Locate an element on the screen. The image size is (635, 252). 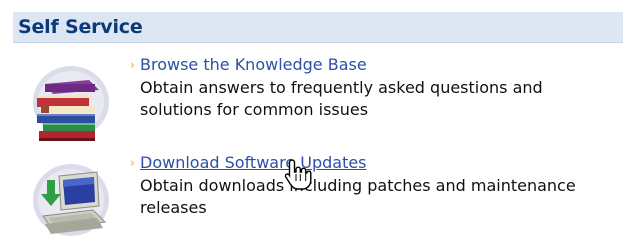
computer-download-icon is located at coordinates (69, 203).